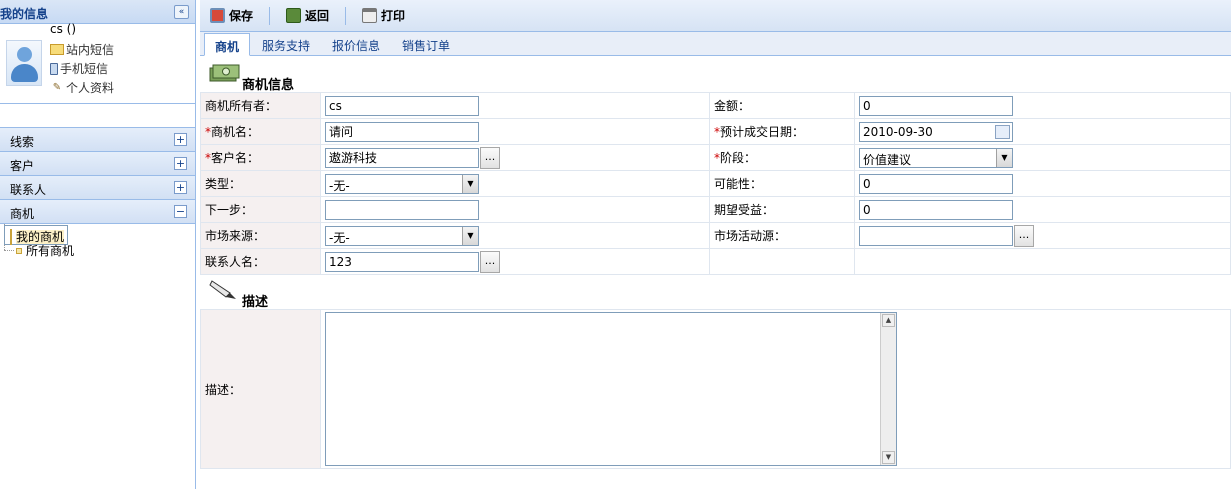  I want to click on next-step-label: 下一步：, so click(260, 209).